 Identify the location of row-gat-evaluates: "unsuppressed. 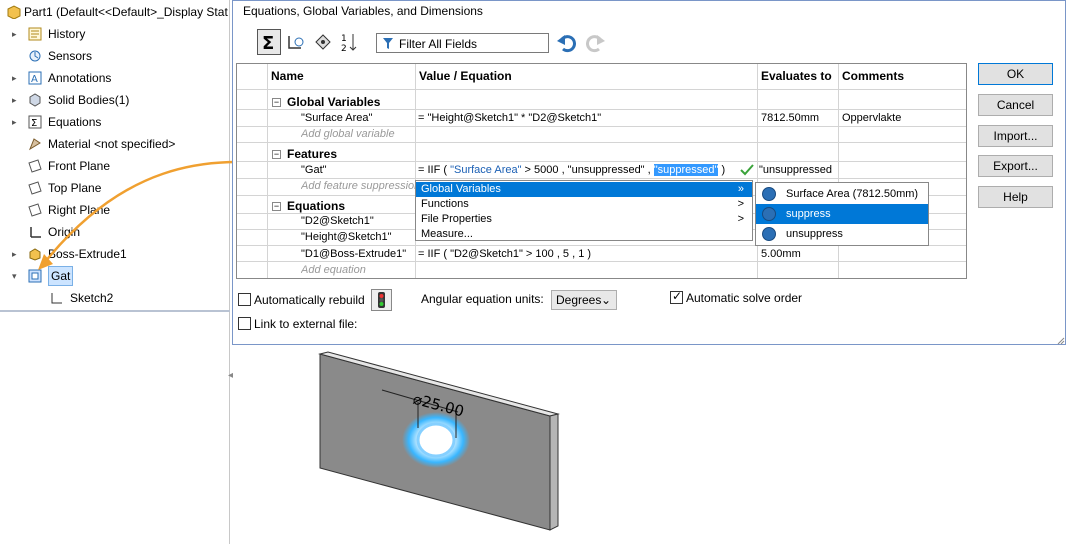
(796, 170).